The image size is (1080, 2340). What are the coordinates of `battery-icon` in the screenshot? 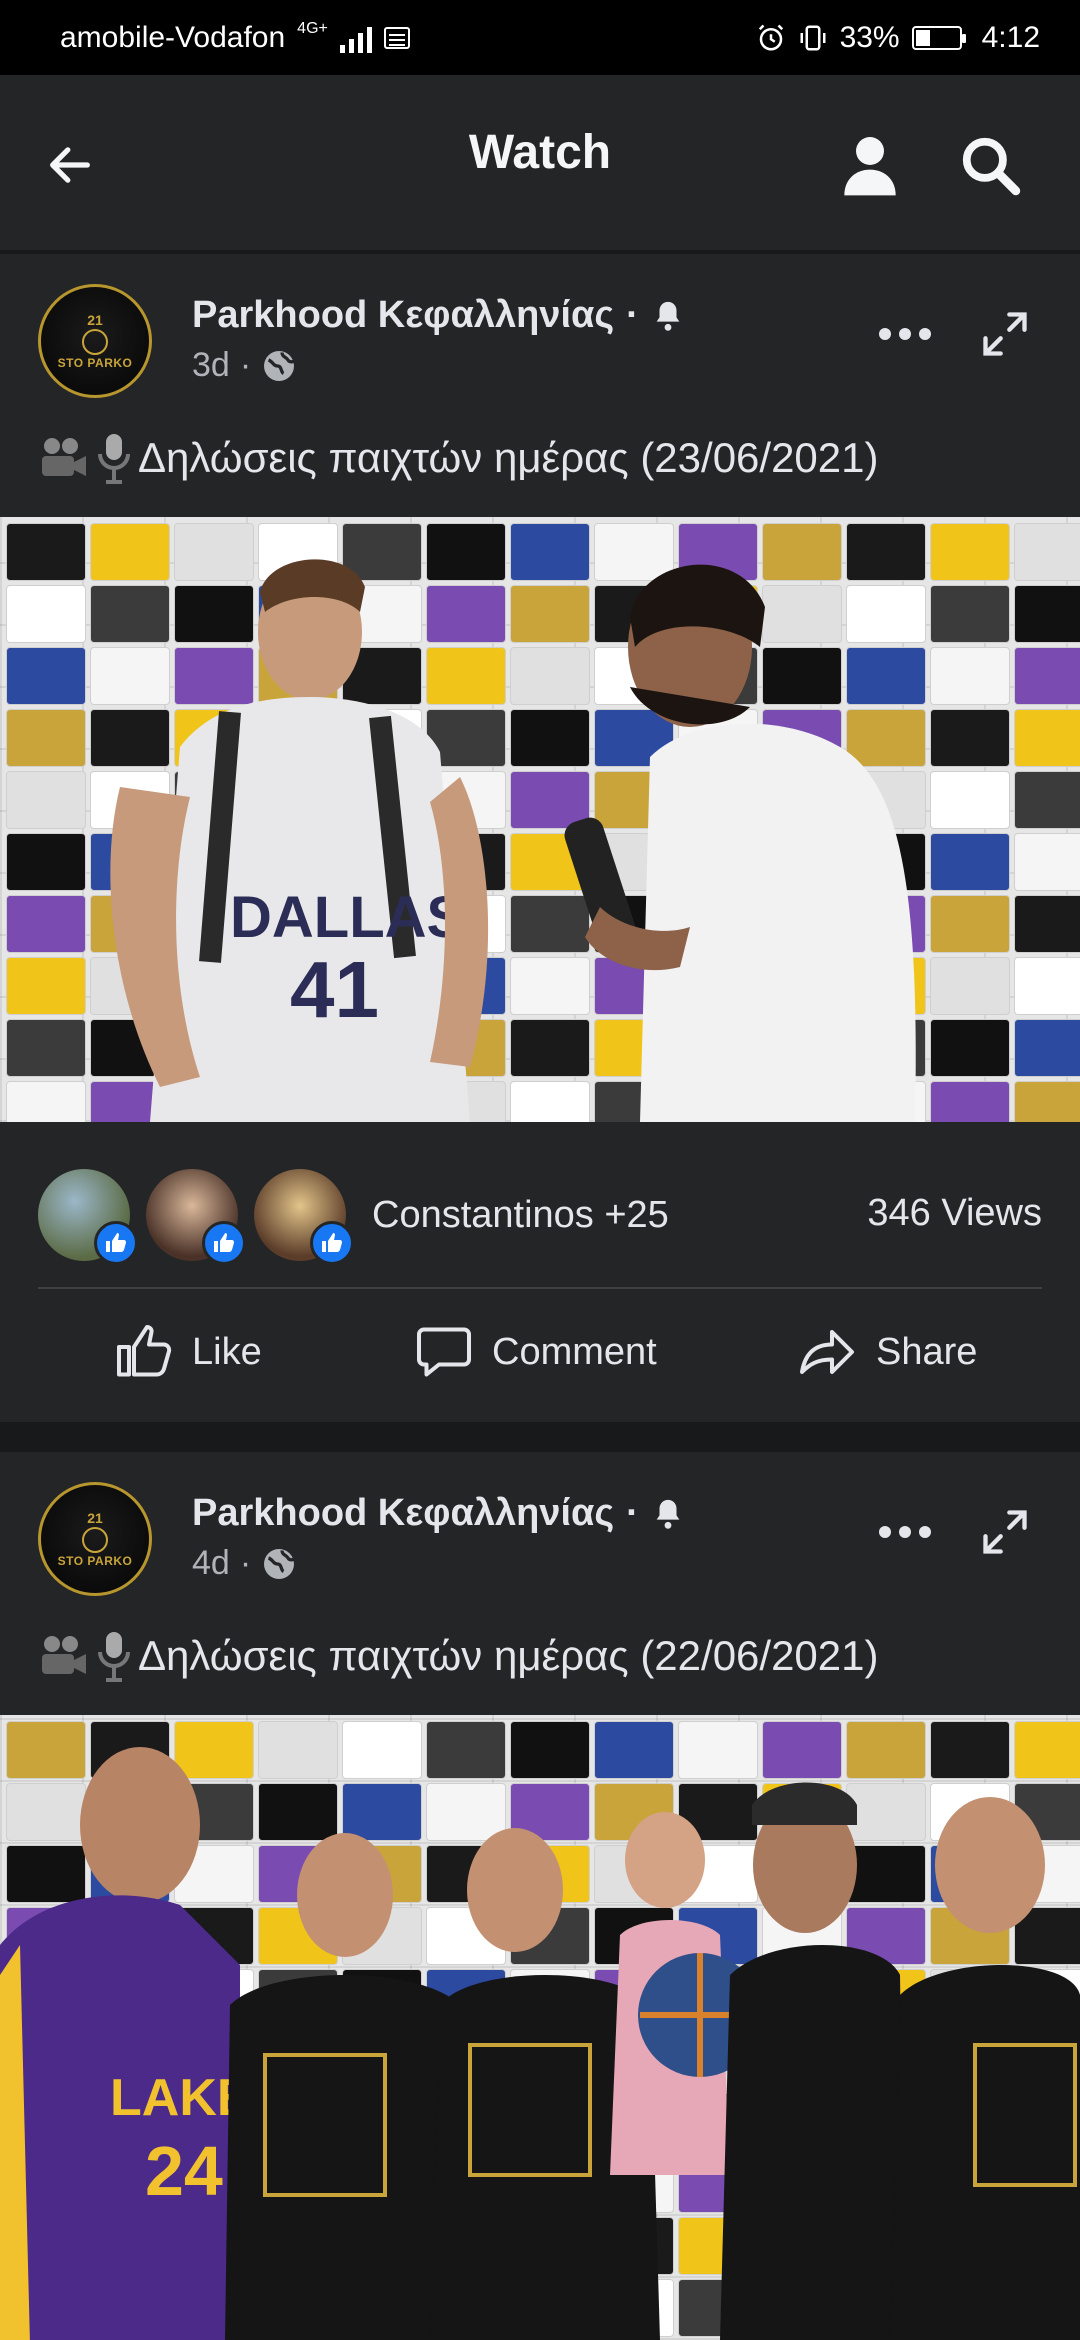 It's located at (938, 37).